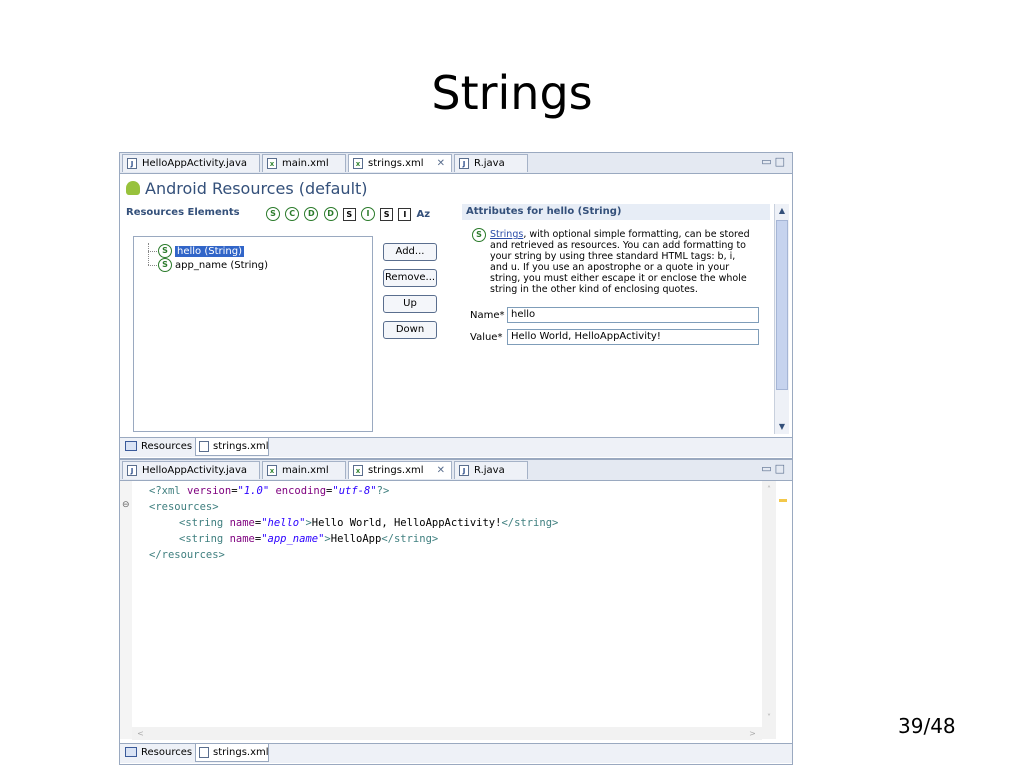 The image size is (1024, 768). I want to click on code-line-5: </resources>, so click(187, 555).